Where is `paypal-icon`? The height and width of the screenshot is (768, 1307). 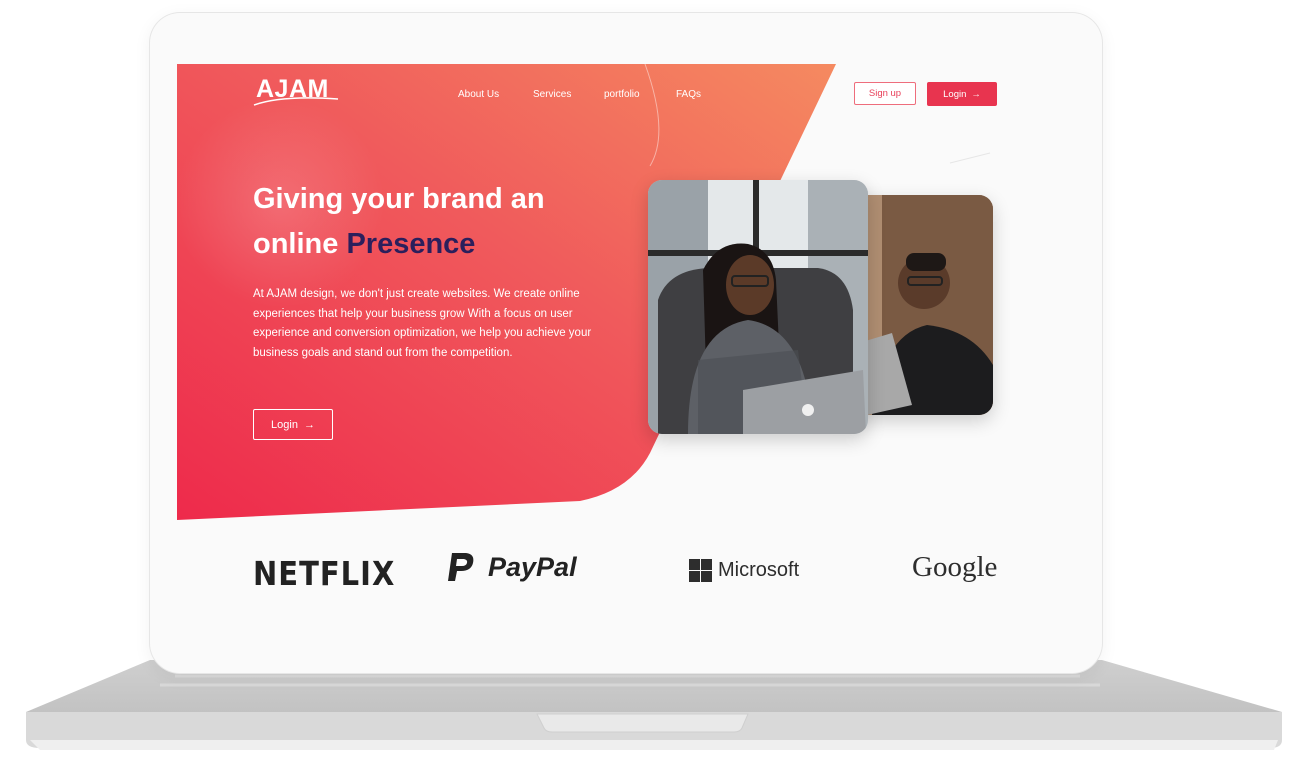
paypal-icon is located at coordinates (461, 567).